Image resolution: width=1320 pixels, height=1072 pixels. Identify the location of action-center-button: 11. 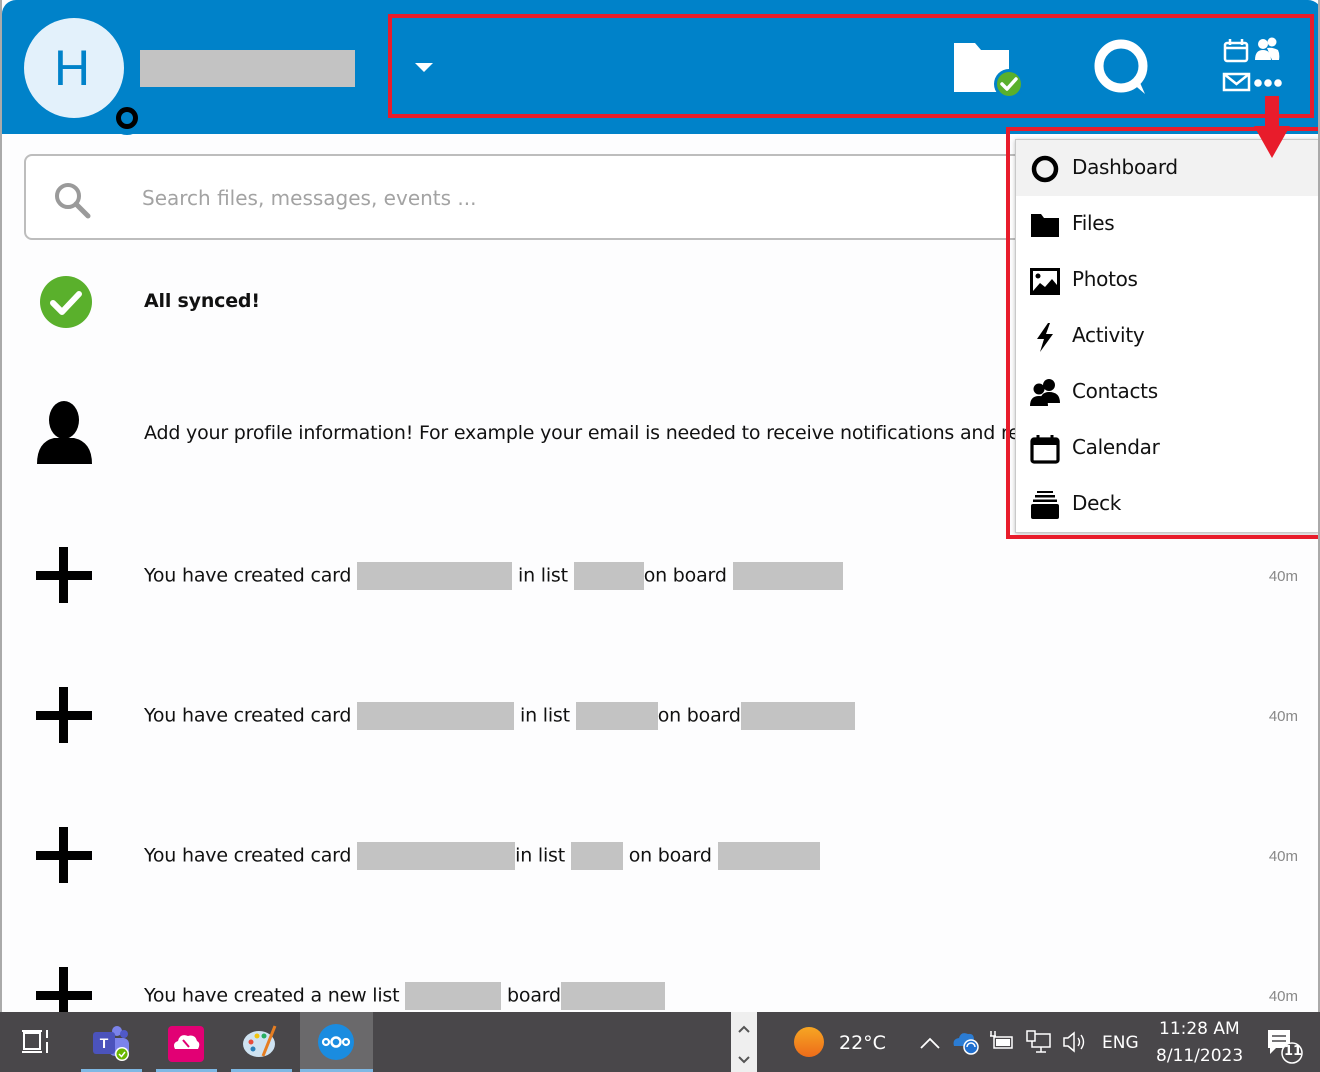
(1283, 1042).